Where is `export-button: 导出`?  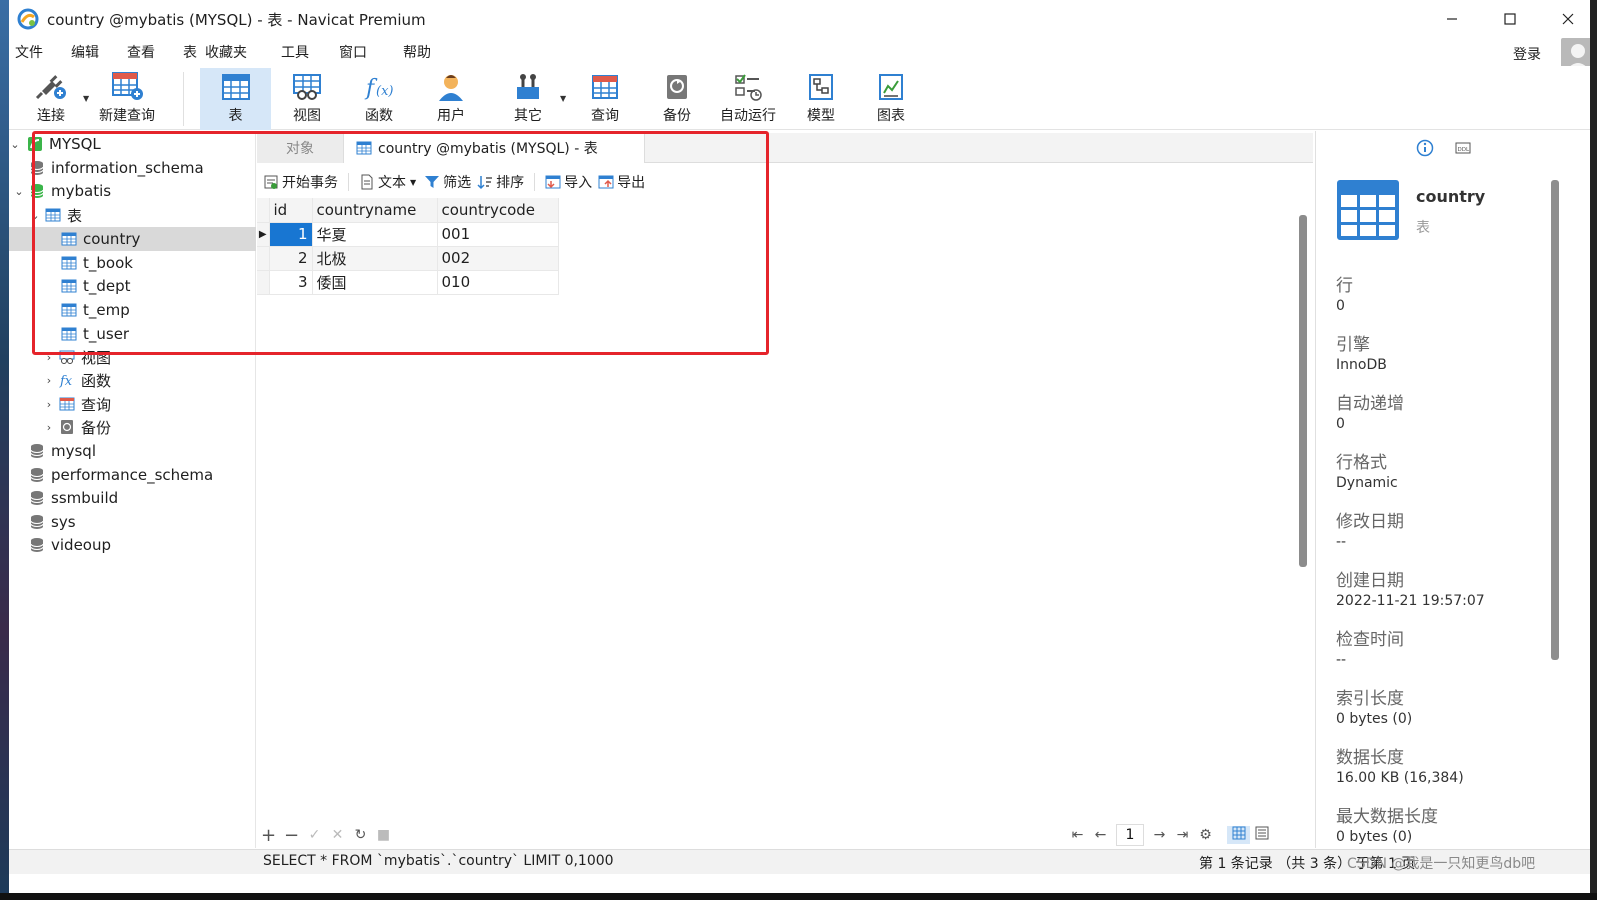 export-button: 导出 is located at coordinates (621, 182).